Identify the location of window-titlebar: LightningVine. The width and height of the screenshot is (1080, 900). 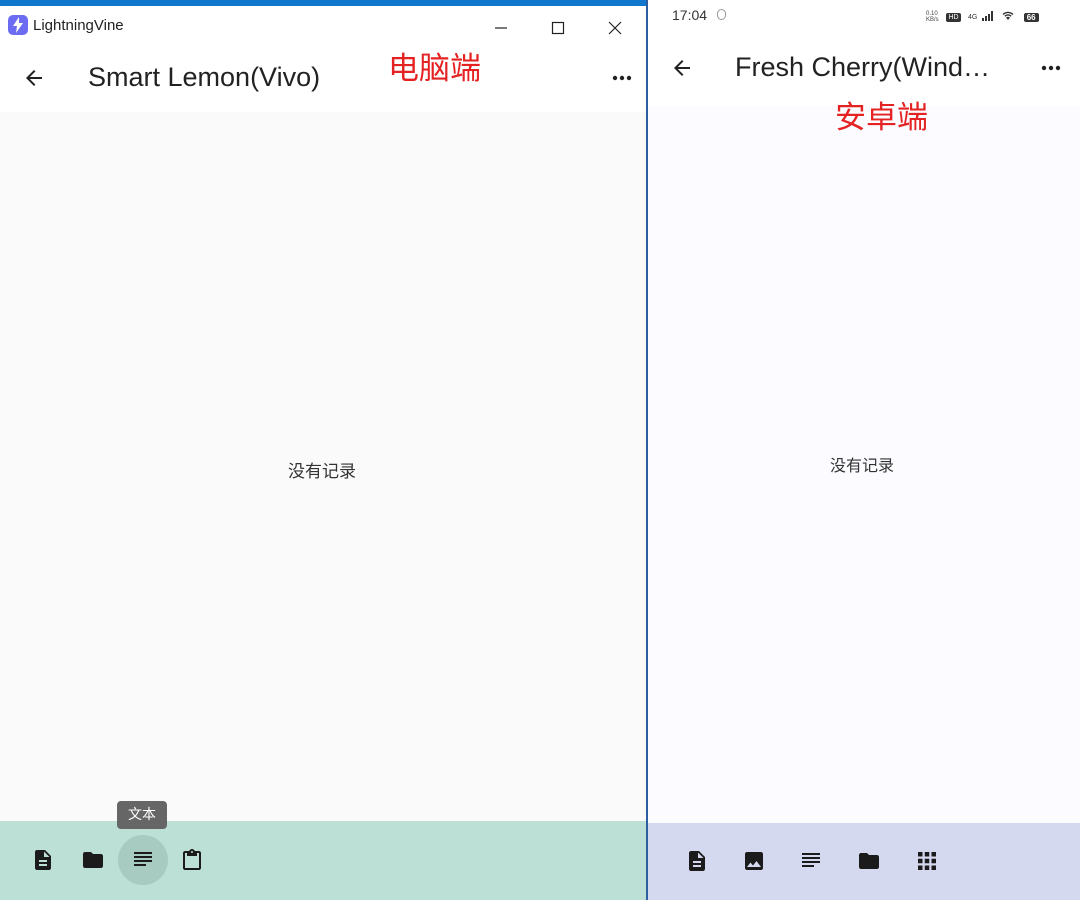
(323, 25).